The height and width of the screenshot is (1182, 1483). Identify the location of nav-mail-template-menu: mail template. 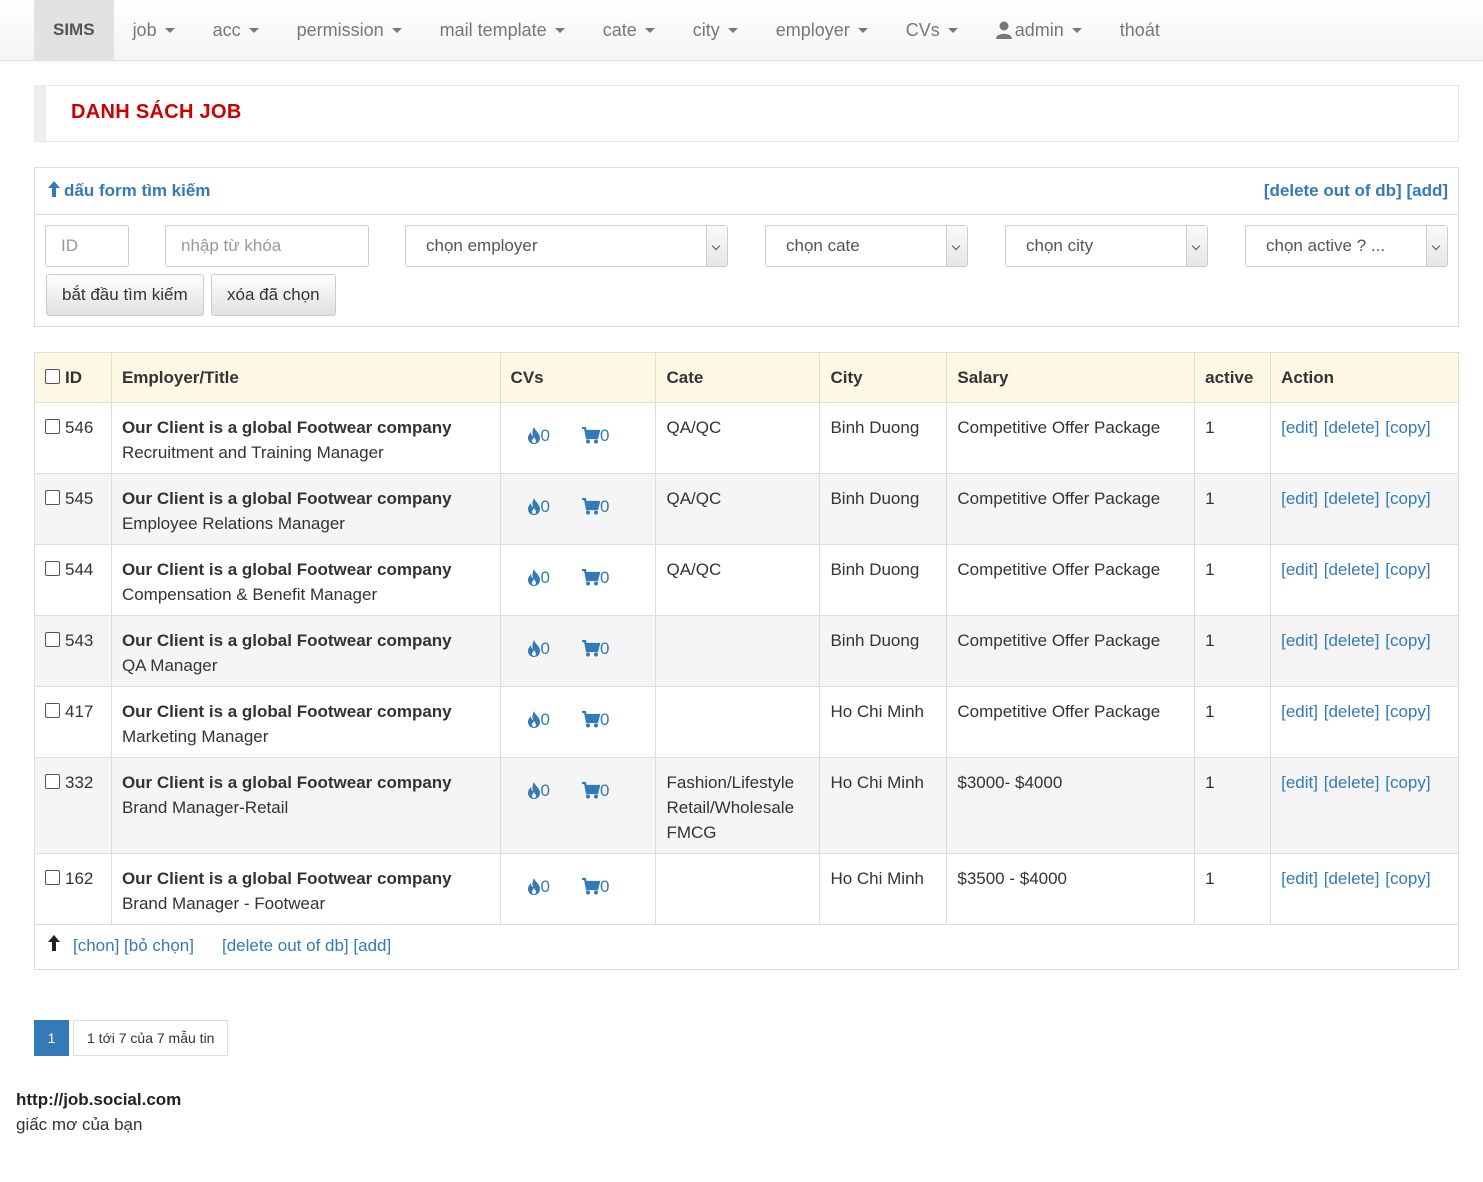
(502, 30).